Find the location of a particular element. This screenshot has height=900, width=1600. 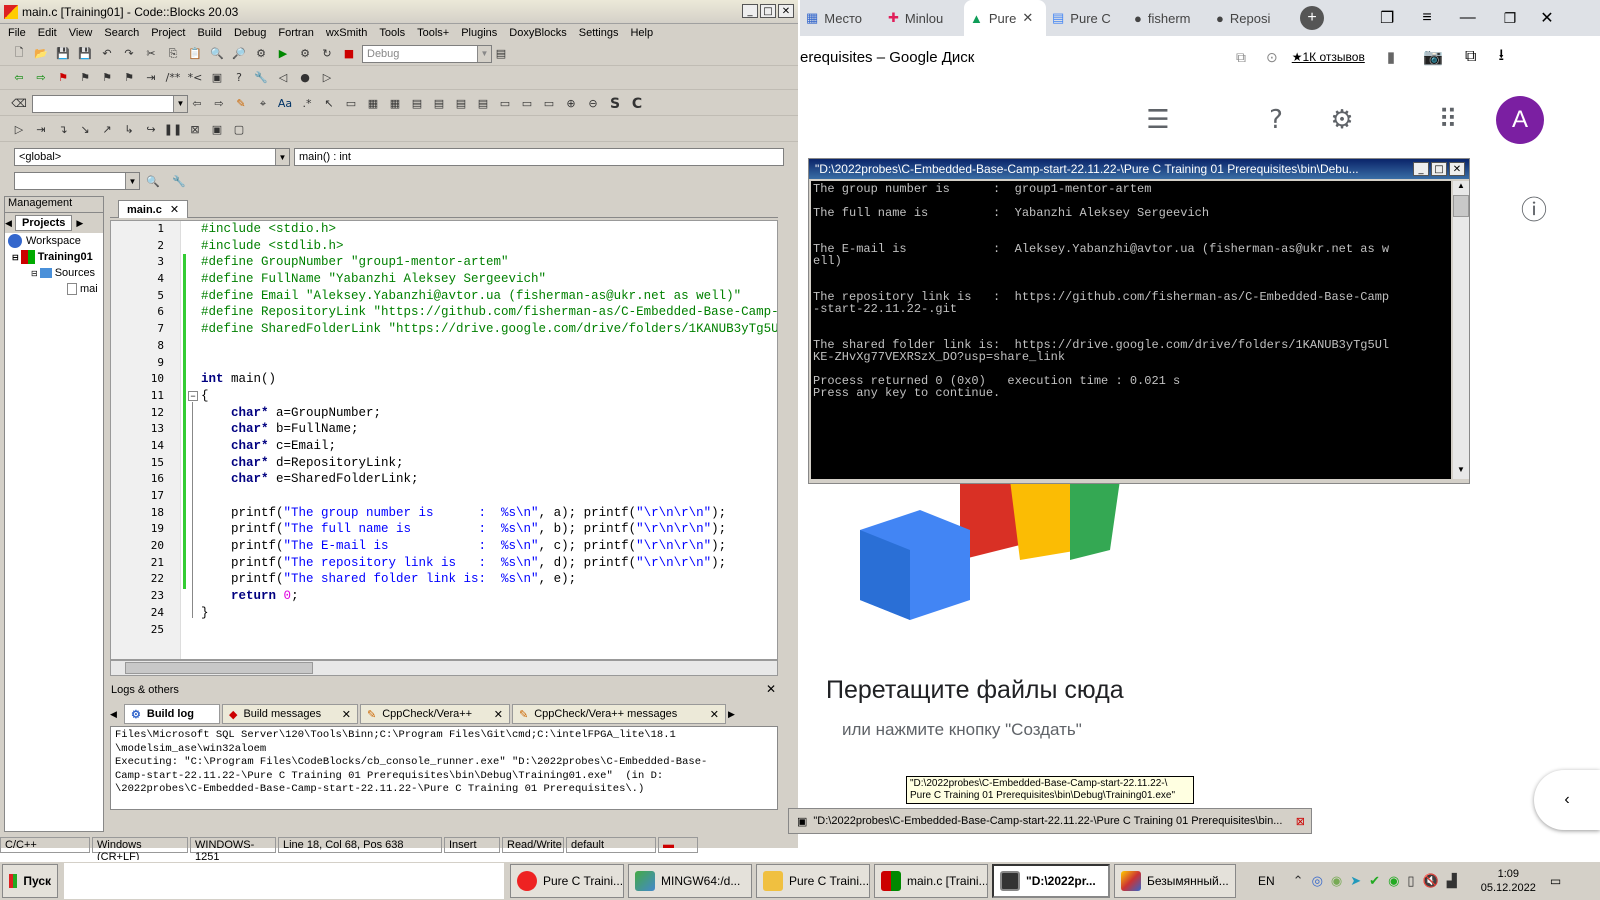

prev-icon: ⇦ is located at coordinates (197, 104).